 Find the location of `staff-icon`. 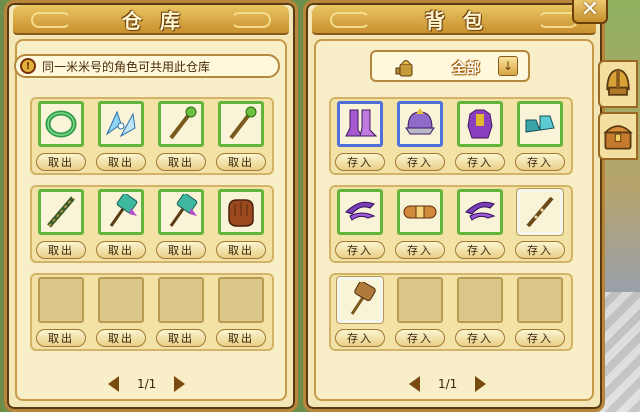

staff-icon is located at coordinates (183, 123).